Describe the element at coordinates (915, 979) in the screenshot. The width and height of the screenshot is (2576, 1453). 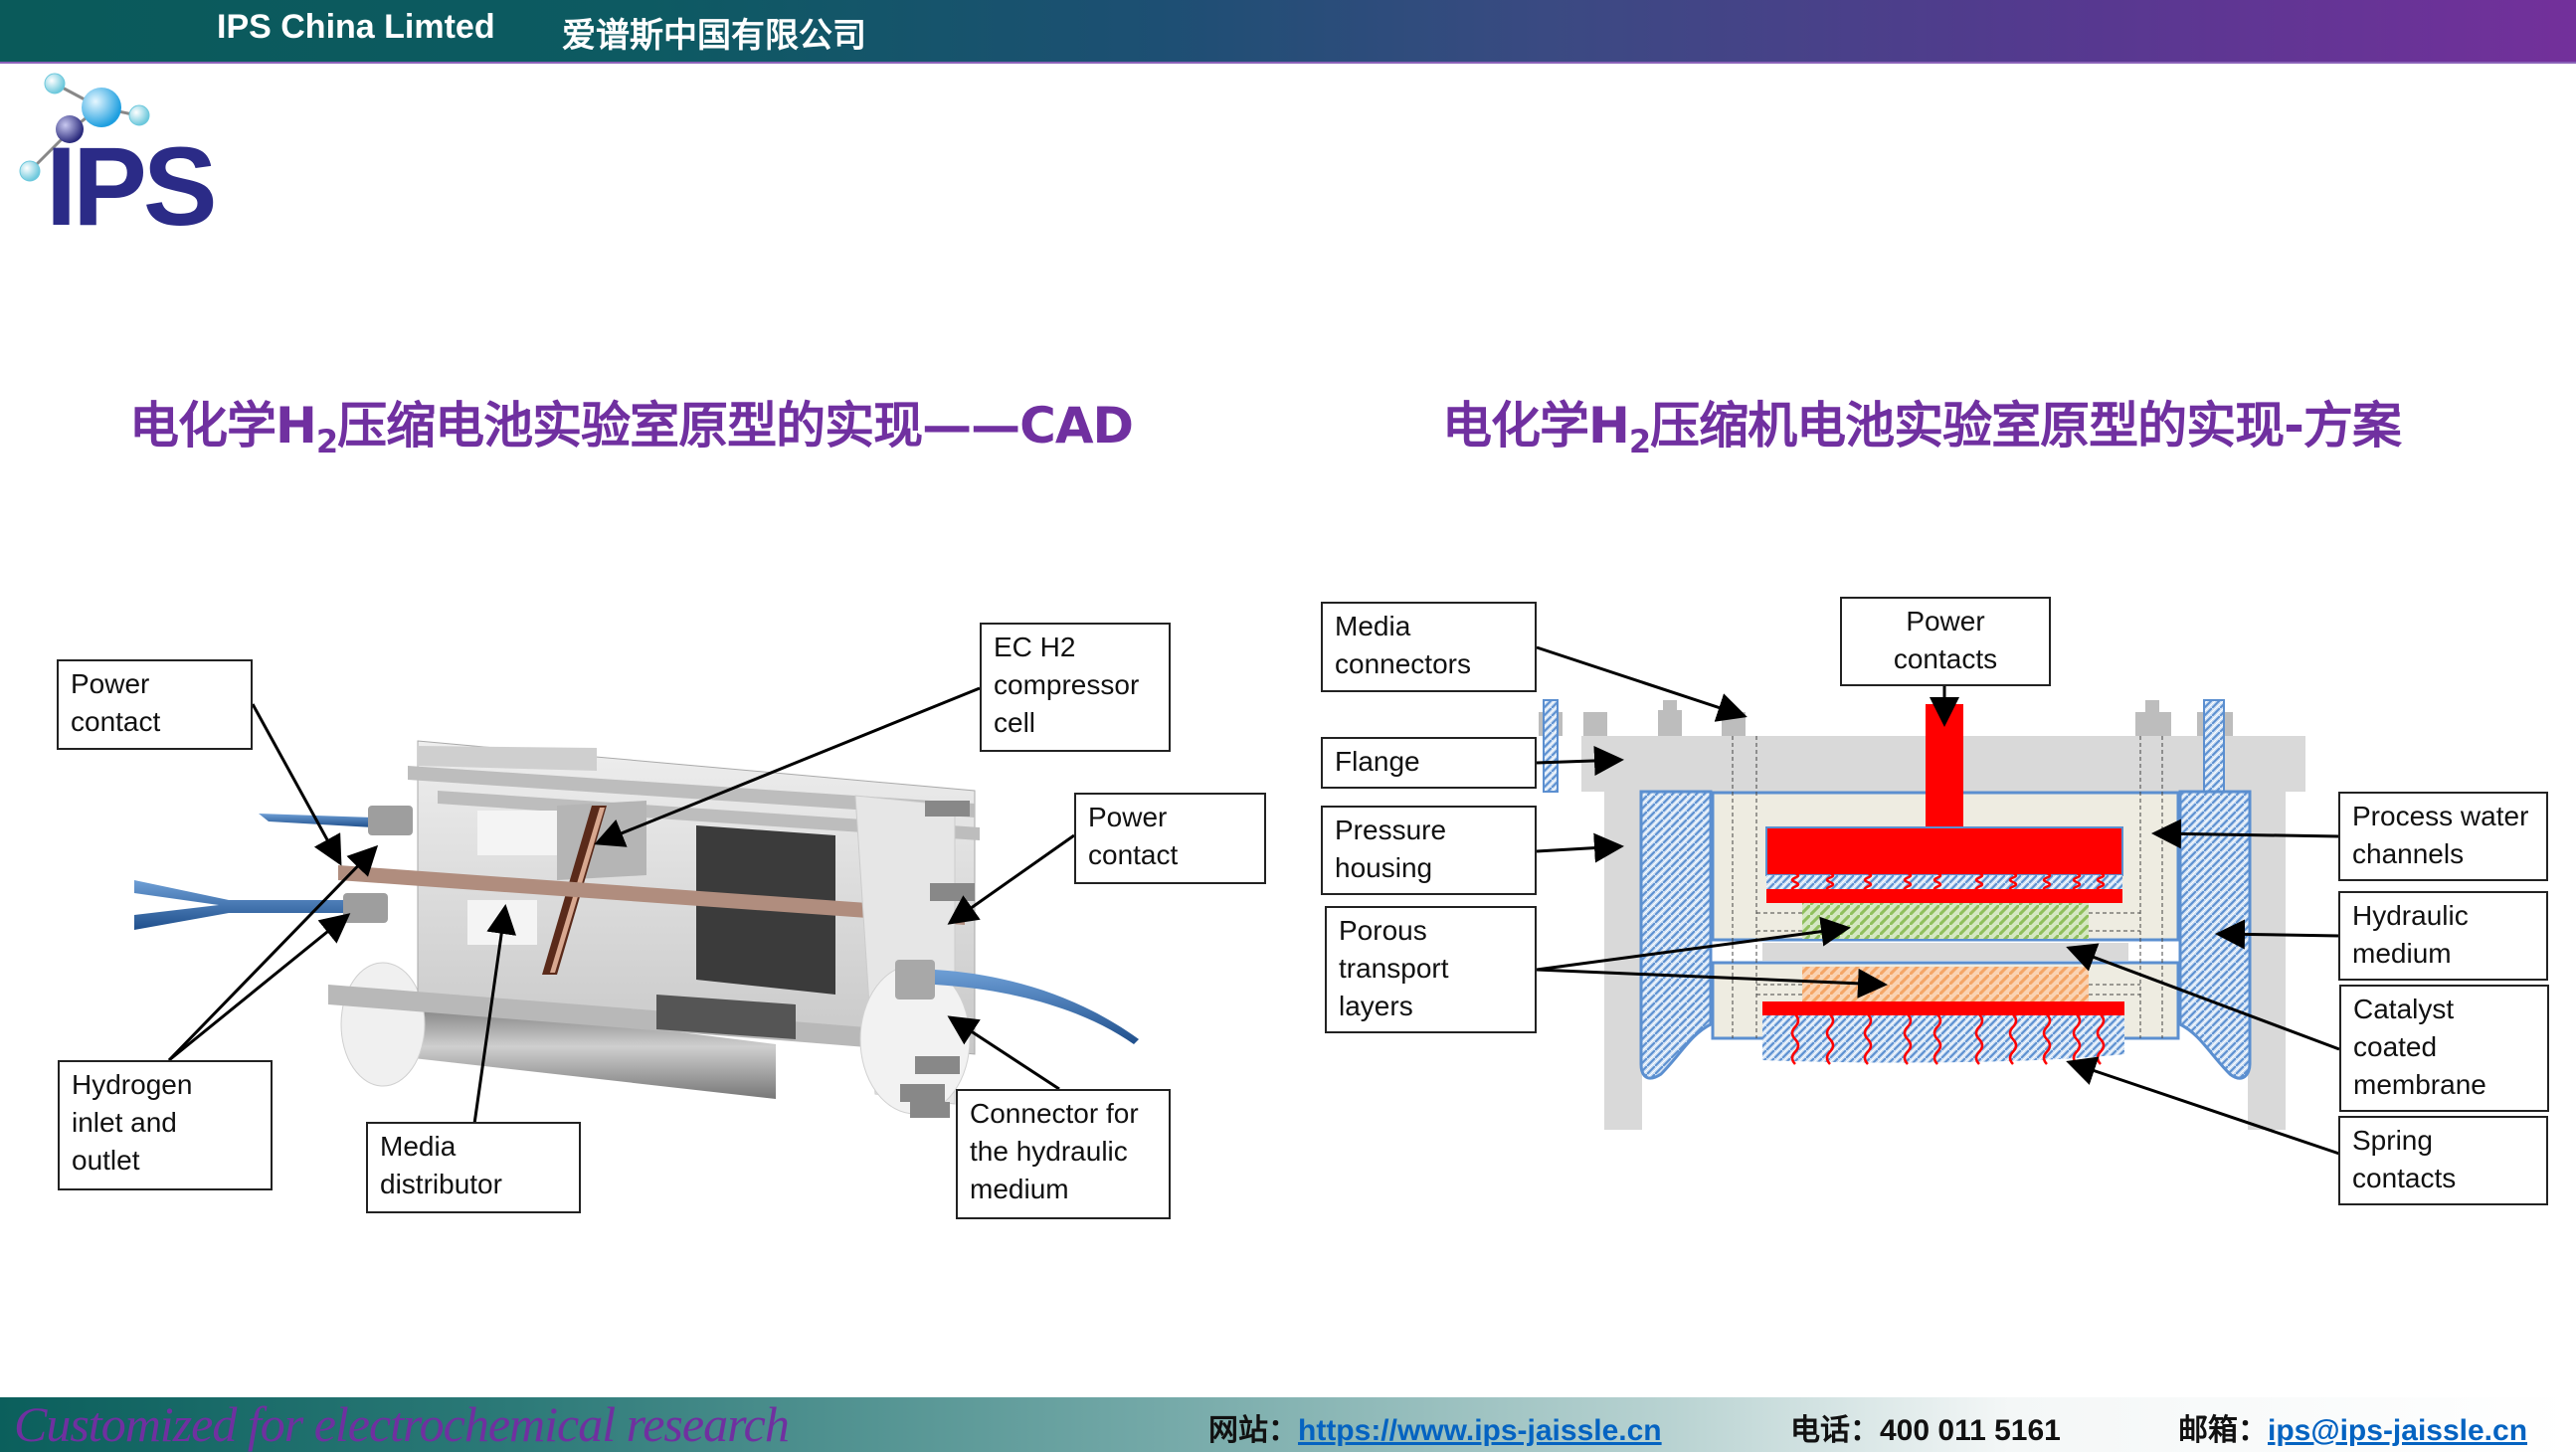
I see `hydraulic-fitting` at that location.